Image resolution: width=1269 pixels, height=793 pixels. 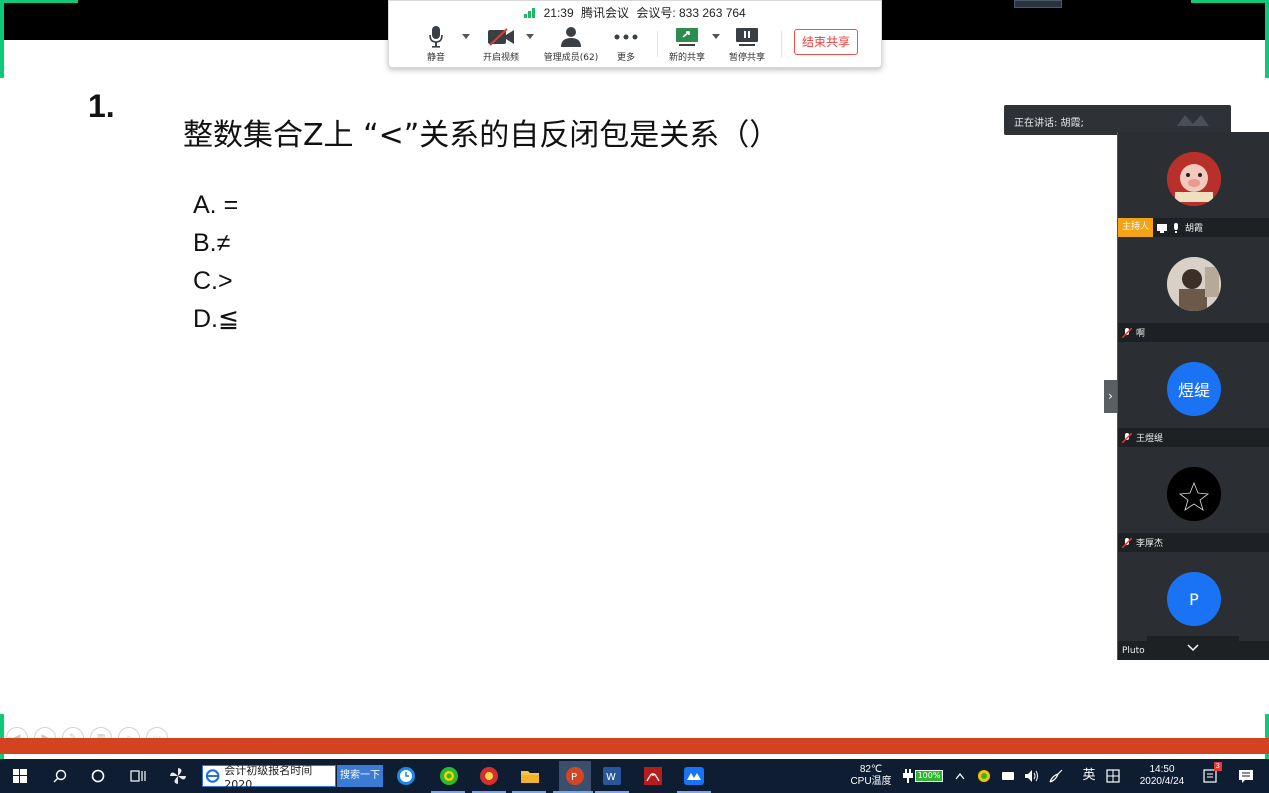 What do you see at coordinates (1267, 39) in the screenshot?
I see `share-border-right-top` at bounding box center [1267, 39].